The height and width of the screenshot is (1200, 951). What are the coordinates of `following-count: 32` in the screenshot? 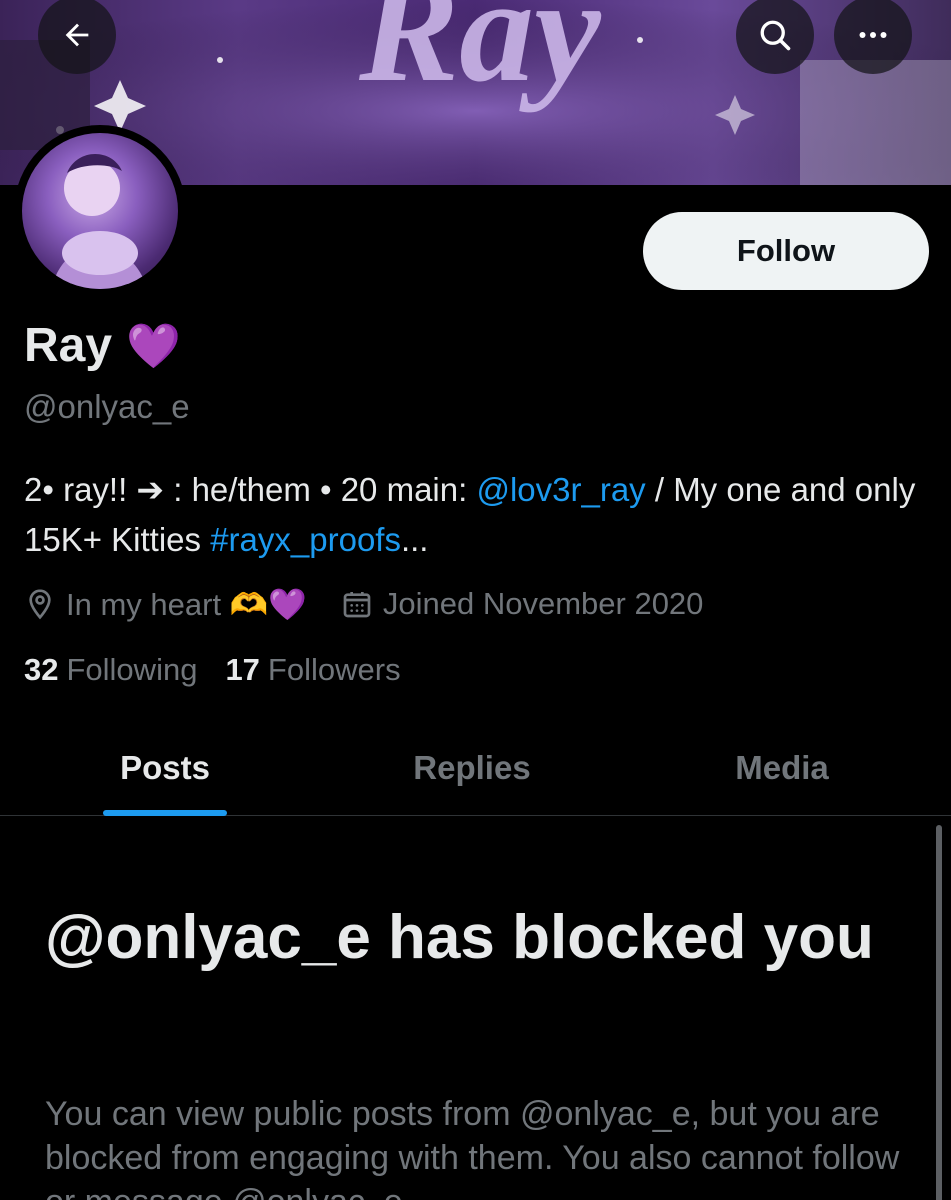 It's located at (41, 669).